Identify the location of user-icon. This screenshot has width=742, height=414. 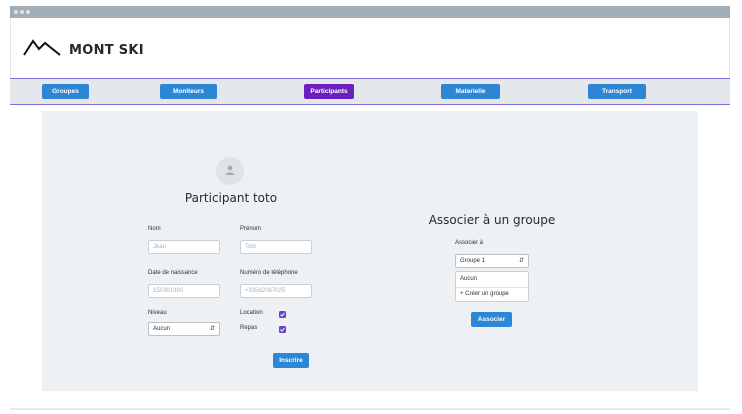
(230, 170).